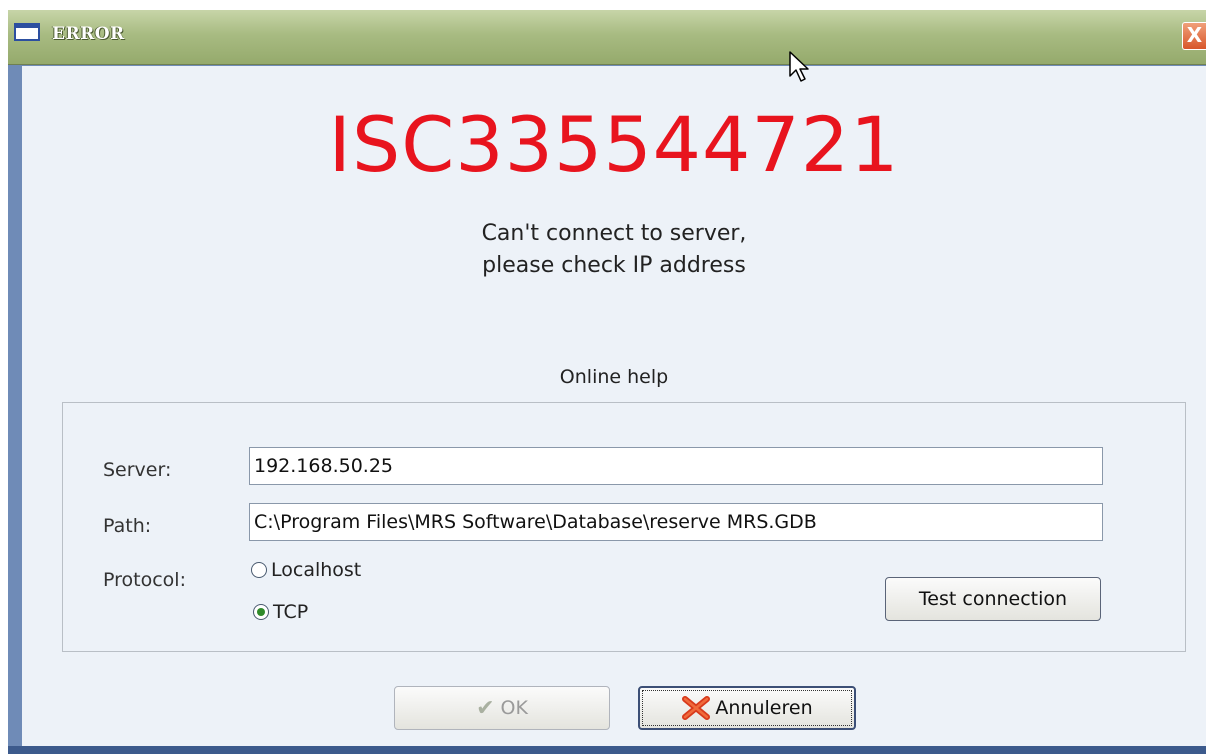  What do you see at coordinates (676, 466) in the screenshot?
I see `server-input: 192.168.50.25` at bounding box center [676, 466].